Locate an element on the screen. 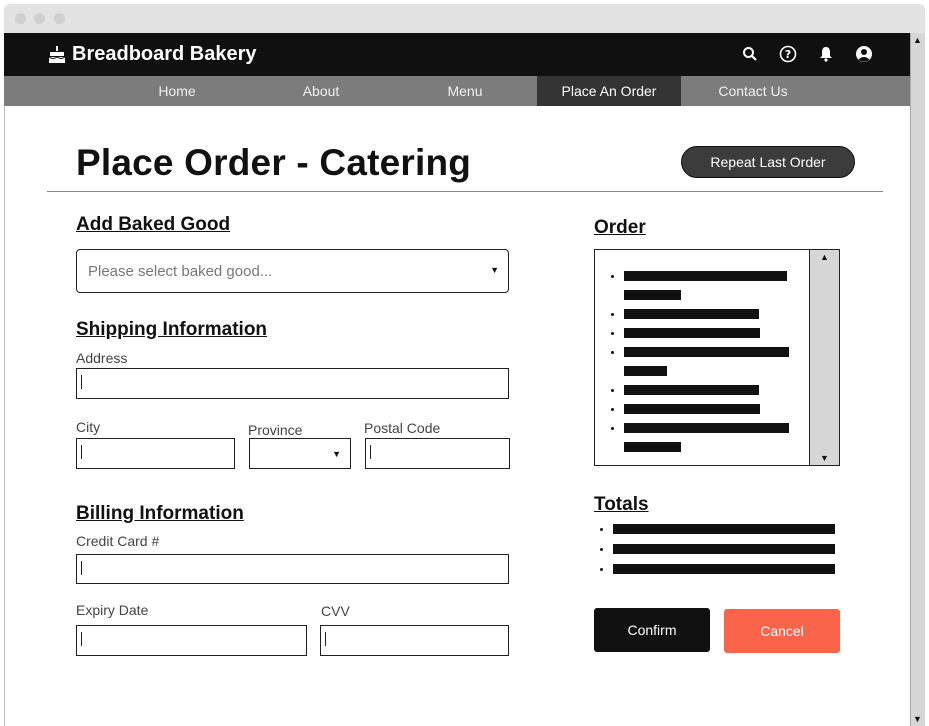 This screenshot has width=929, height=726. title-divider is located at coordinates (465, 191).